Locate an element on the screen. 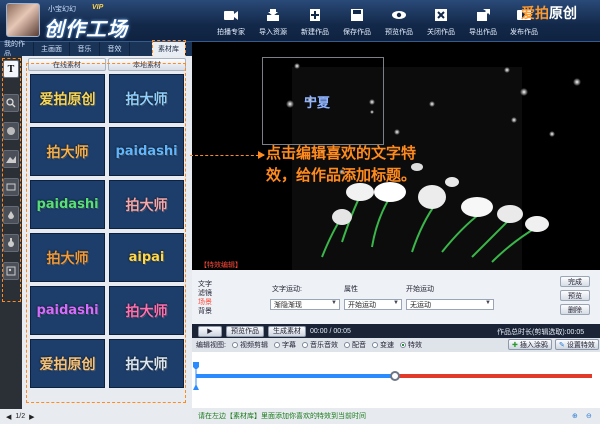 This screenshot has height=424, width=600. status-bar: 请在左边【素材库】里面添加你喜欢的特效到当前时间 ⊕ ⊖ is located at coordinates (396, 416).